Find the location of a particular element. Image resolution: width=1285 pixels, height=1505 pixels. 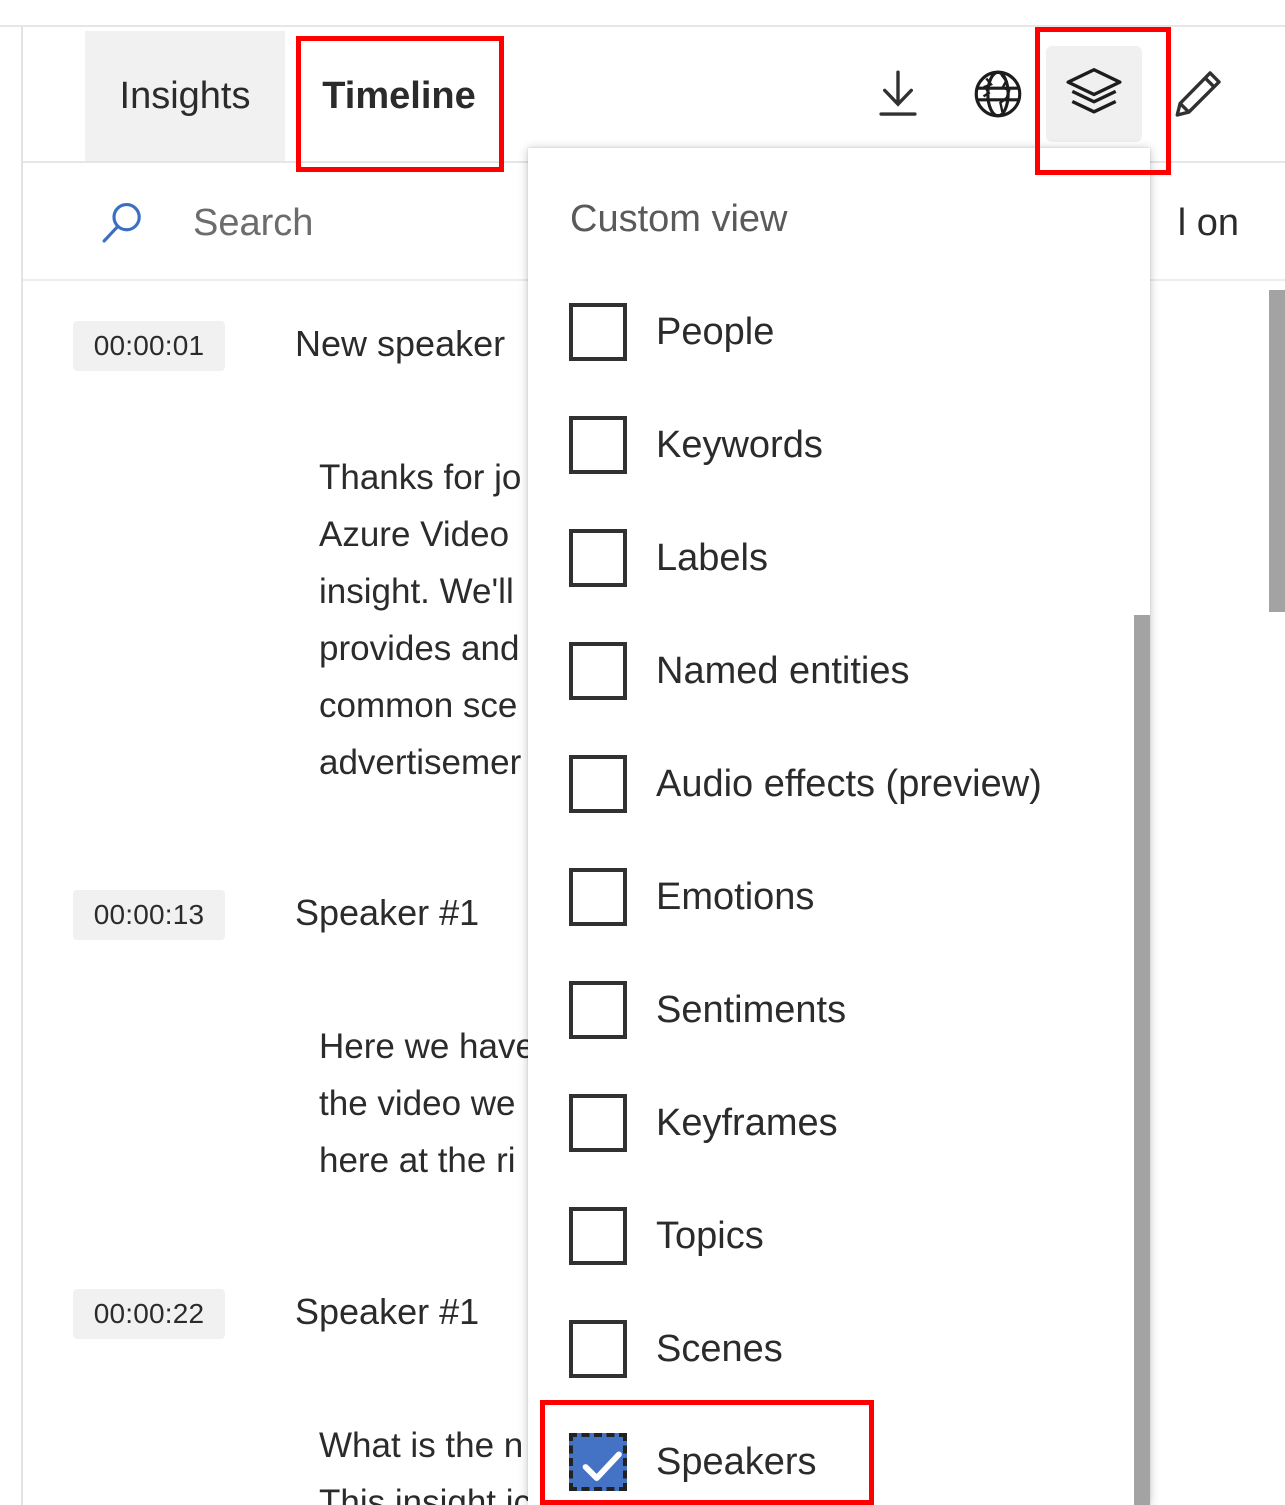

search-row-trailing-text: l on is located at coordinates (1208, 223).